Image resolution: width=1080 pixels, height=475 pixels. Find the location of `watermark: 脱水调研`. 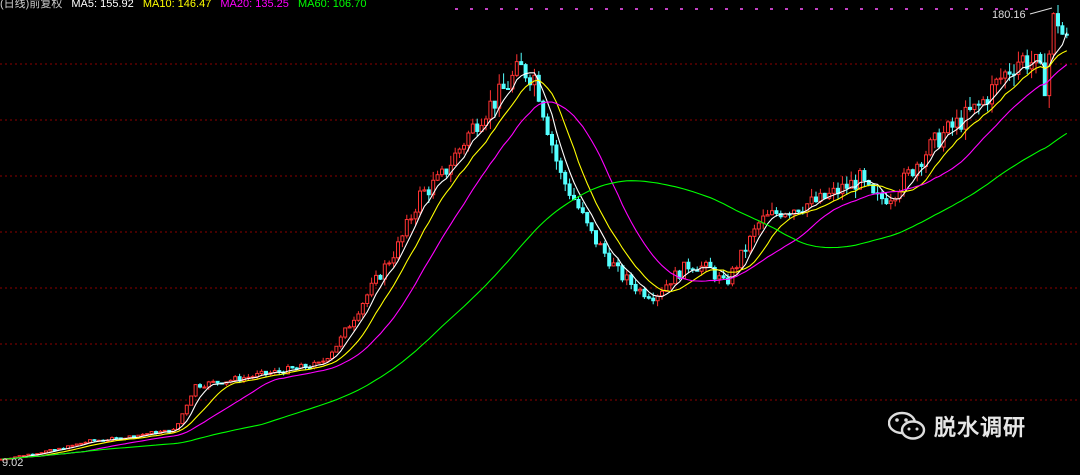

watermark: 脱水调研 is located at coordinates (956, 426).